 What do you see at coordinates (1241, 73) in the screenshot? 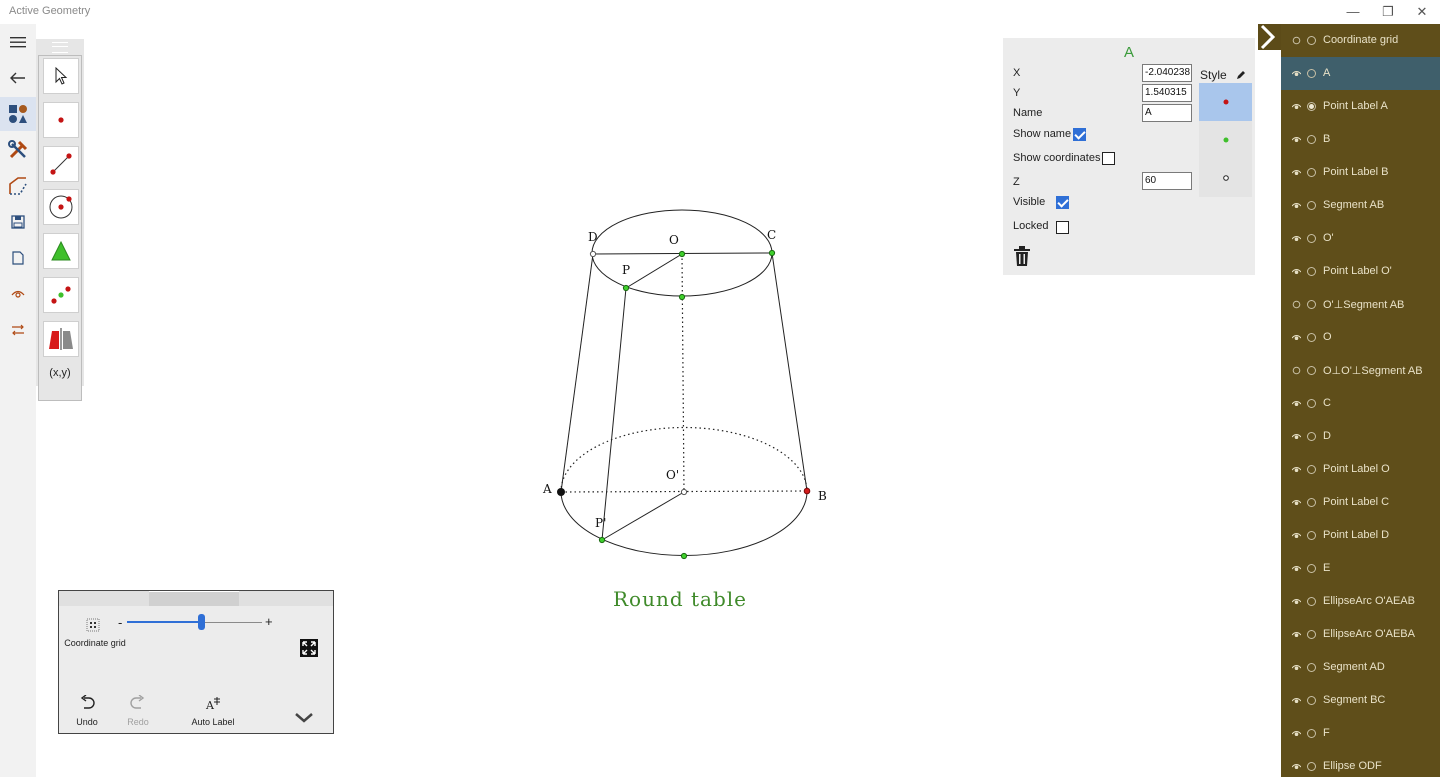
I see `edit-style-button` at bounding box center [1241, 73].